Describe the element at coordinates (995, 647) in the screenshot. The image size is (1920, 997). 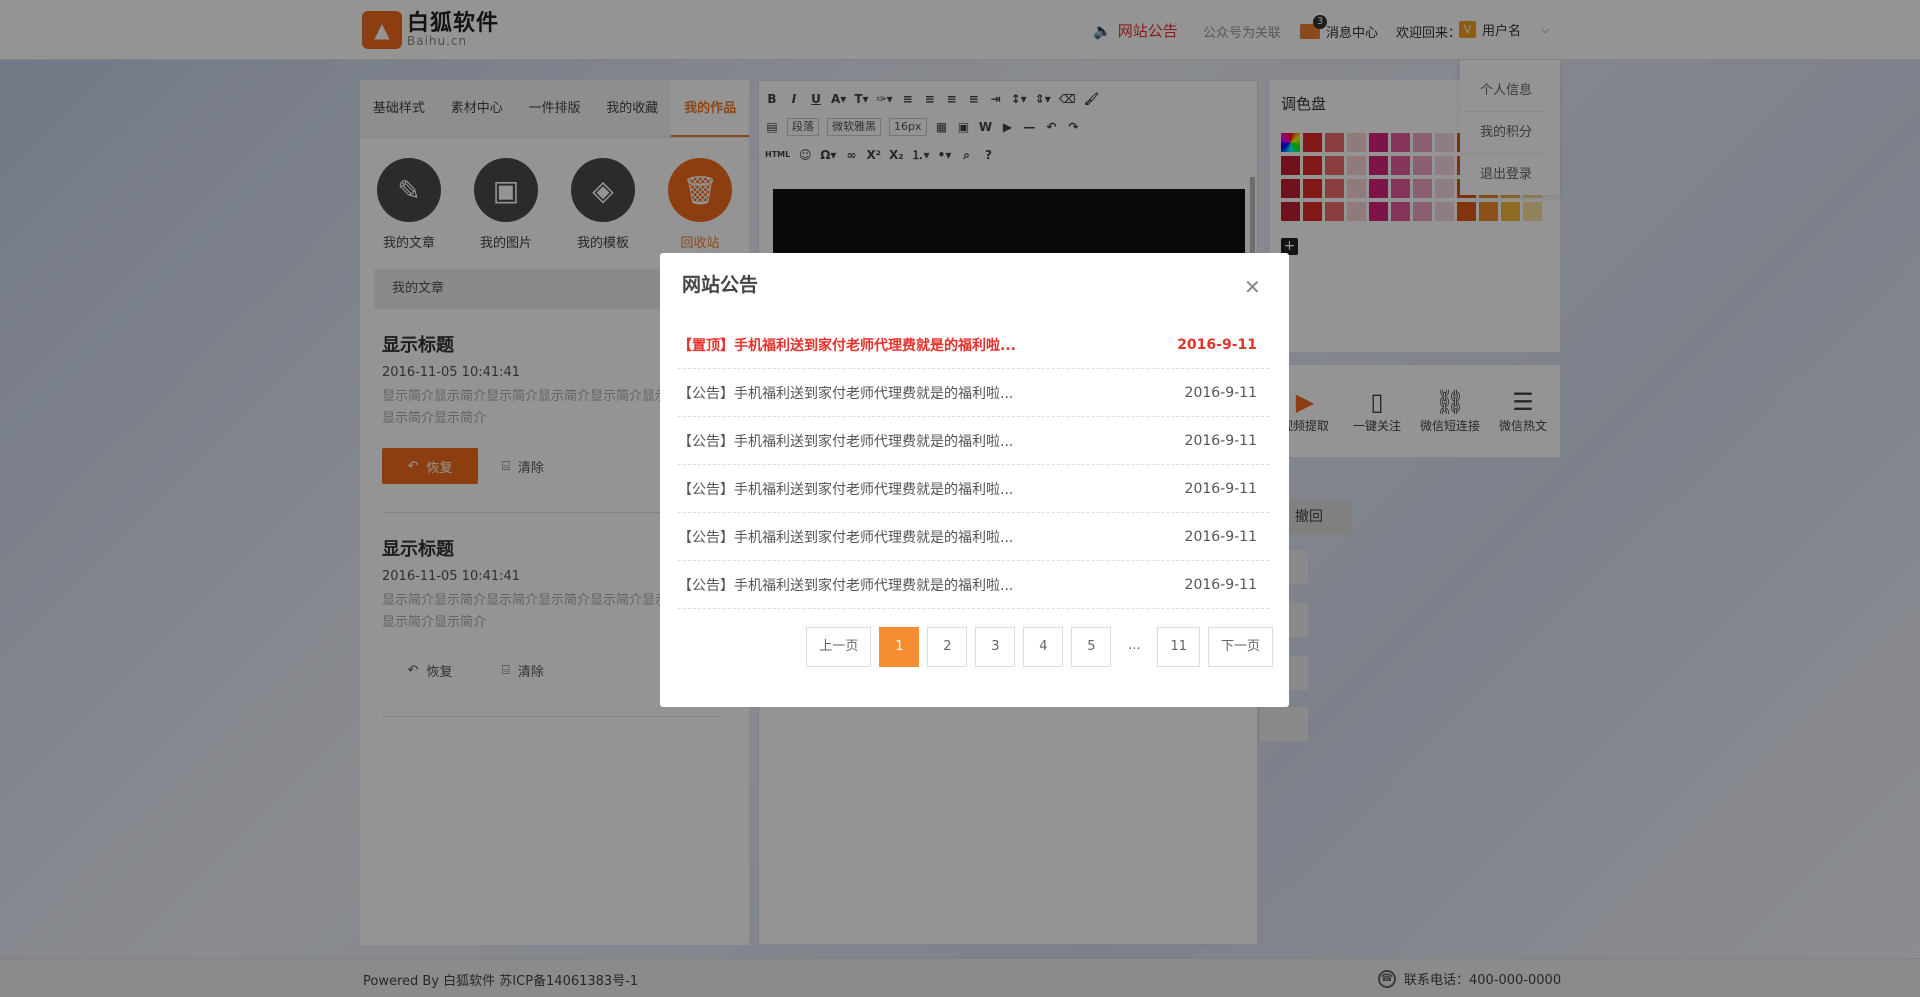
I see `page-button-3: 3` at that location.